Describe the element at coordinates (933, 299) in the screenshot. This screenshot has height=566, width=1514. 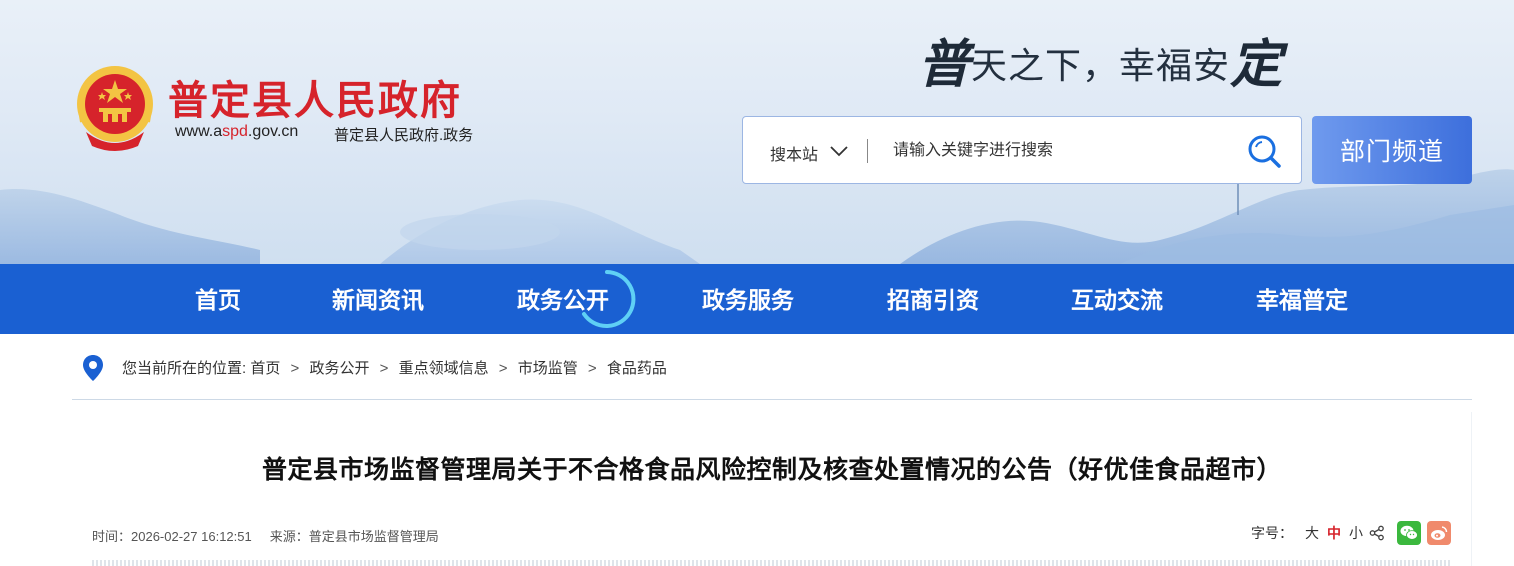
I see `nav-item-investment: 招商引资` at that location.